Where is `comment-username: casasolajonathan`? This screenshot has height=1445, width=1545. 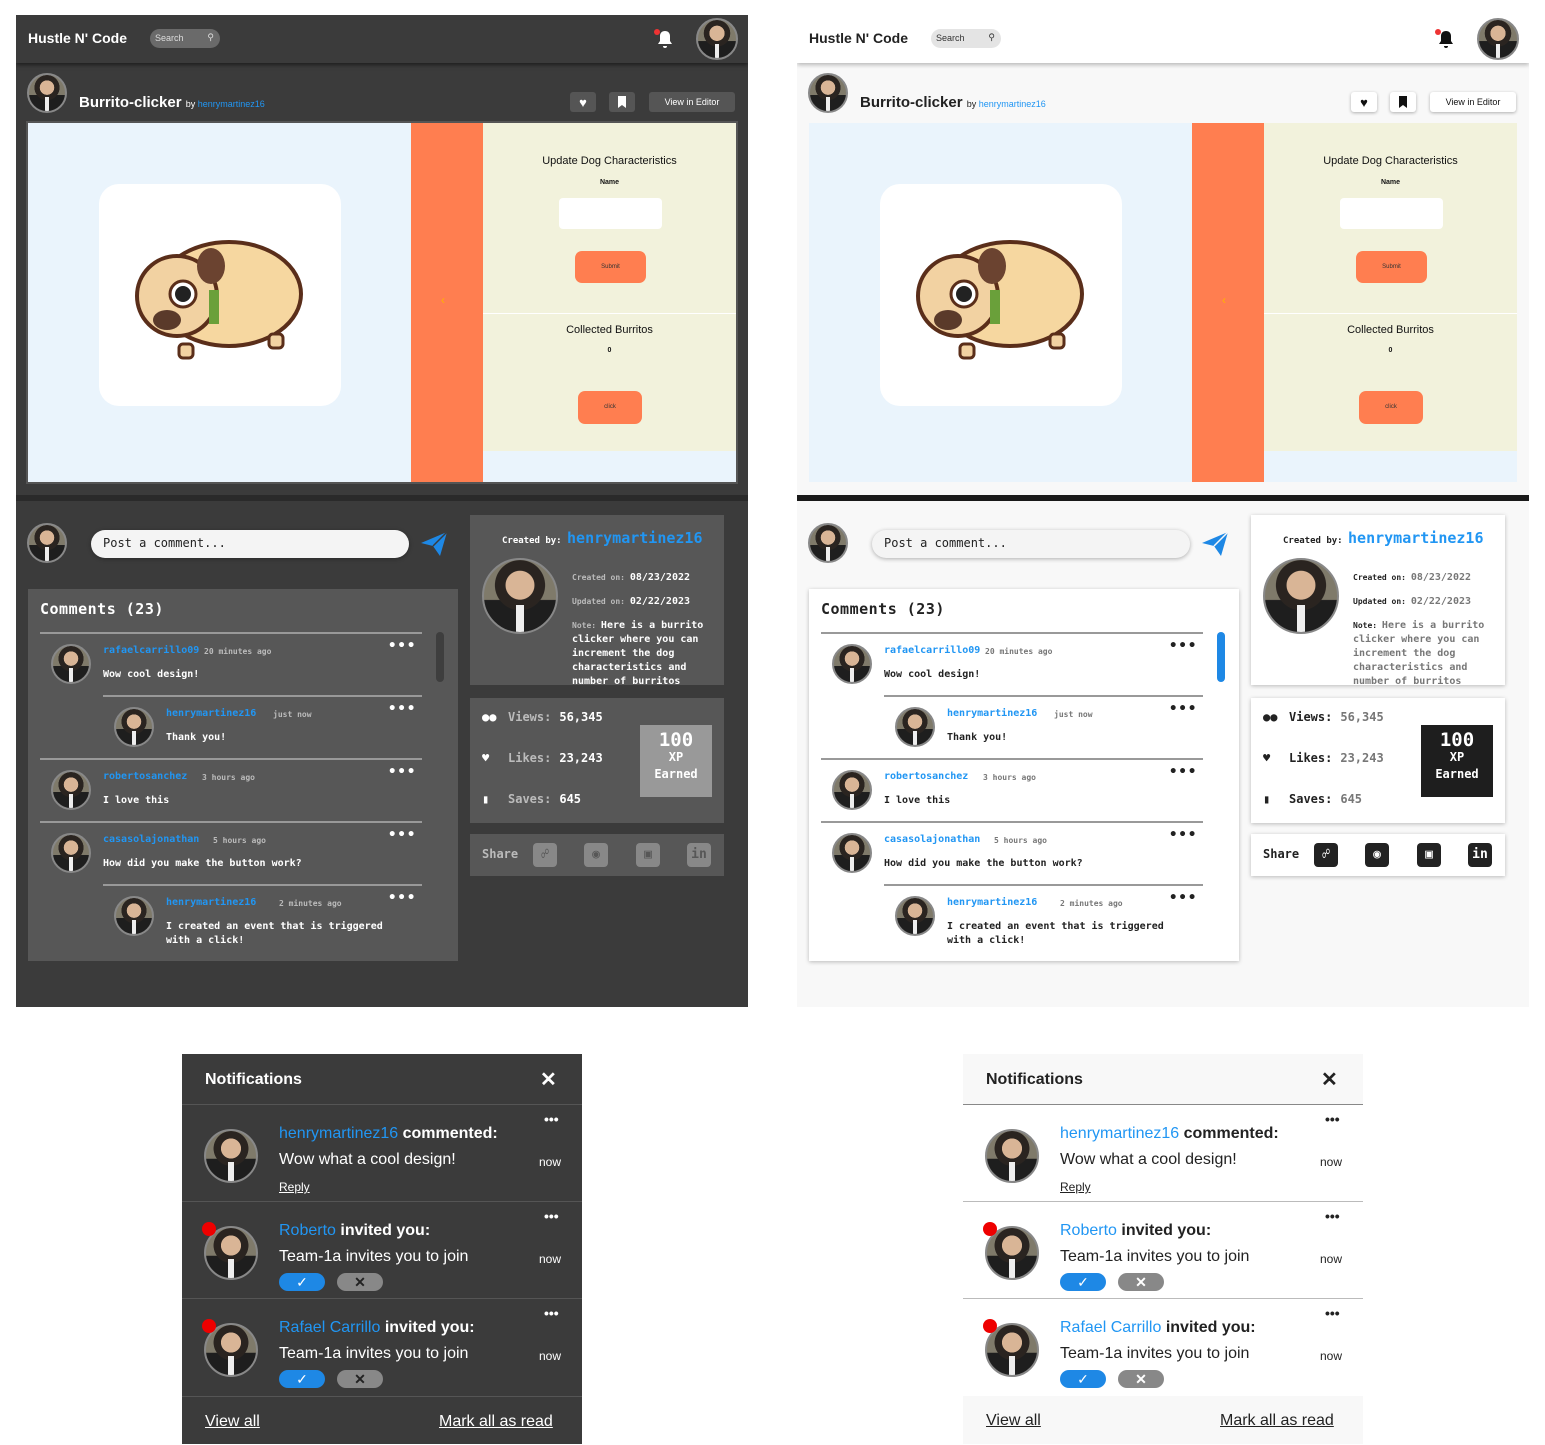 comment-username: casasolajonathan is located at coordinates (151, 839).